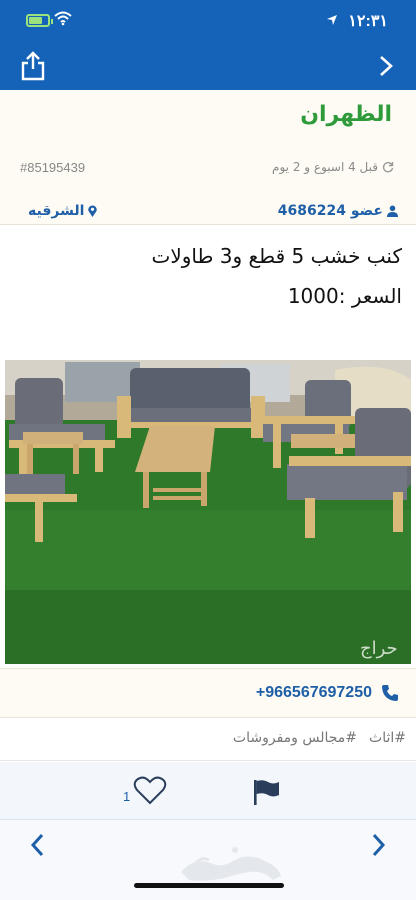 Image resolution: width=416 pixels, height=900 pixels. I want to click on bottom-nav, so click(208, 860).